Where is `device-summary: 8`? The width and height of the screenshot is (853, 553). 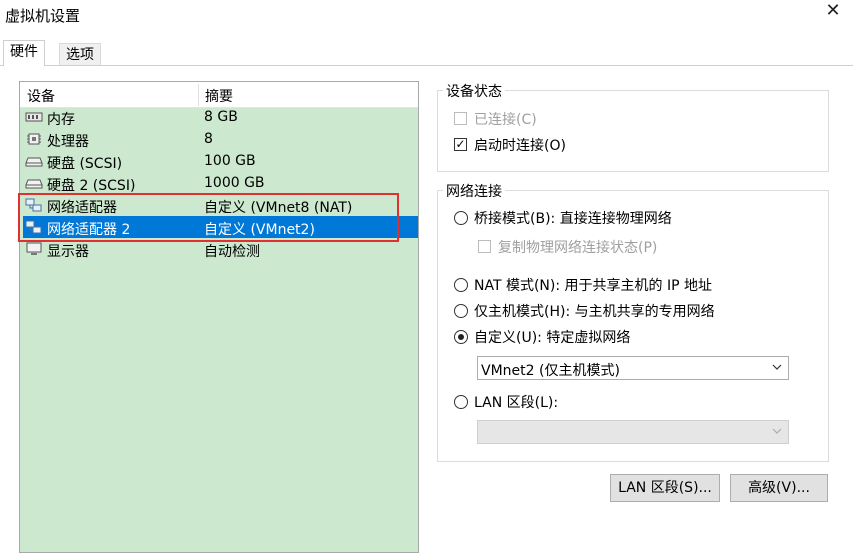
device-summary: 8 is located at coordinates (208, 139).